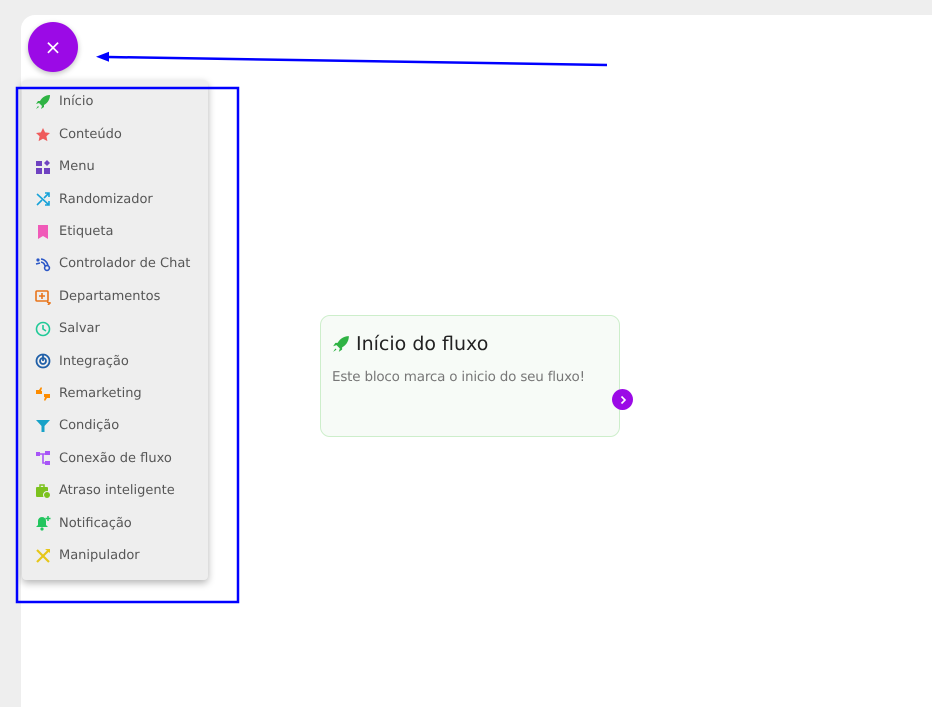  Describe the element at coordinates (115, 296) in the screenshot. I see `menu-item: Departamentos` at that location.